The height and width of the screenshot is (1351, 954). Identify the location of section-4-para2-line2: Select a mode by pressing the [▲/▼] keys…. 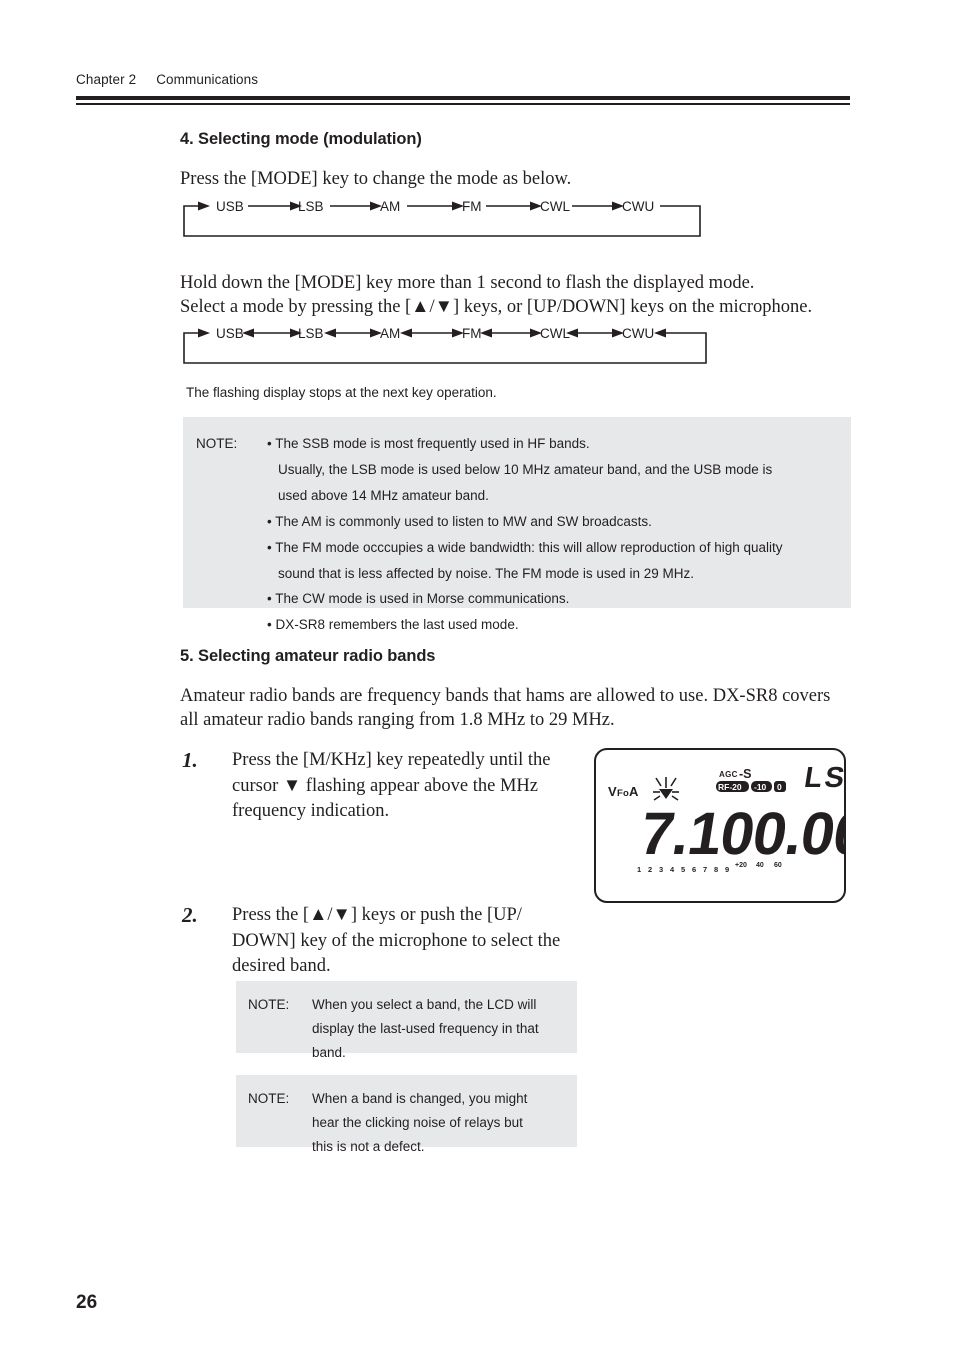
(496, 307).